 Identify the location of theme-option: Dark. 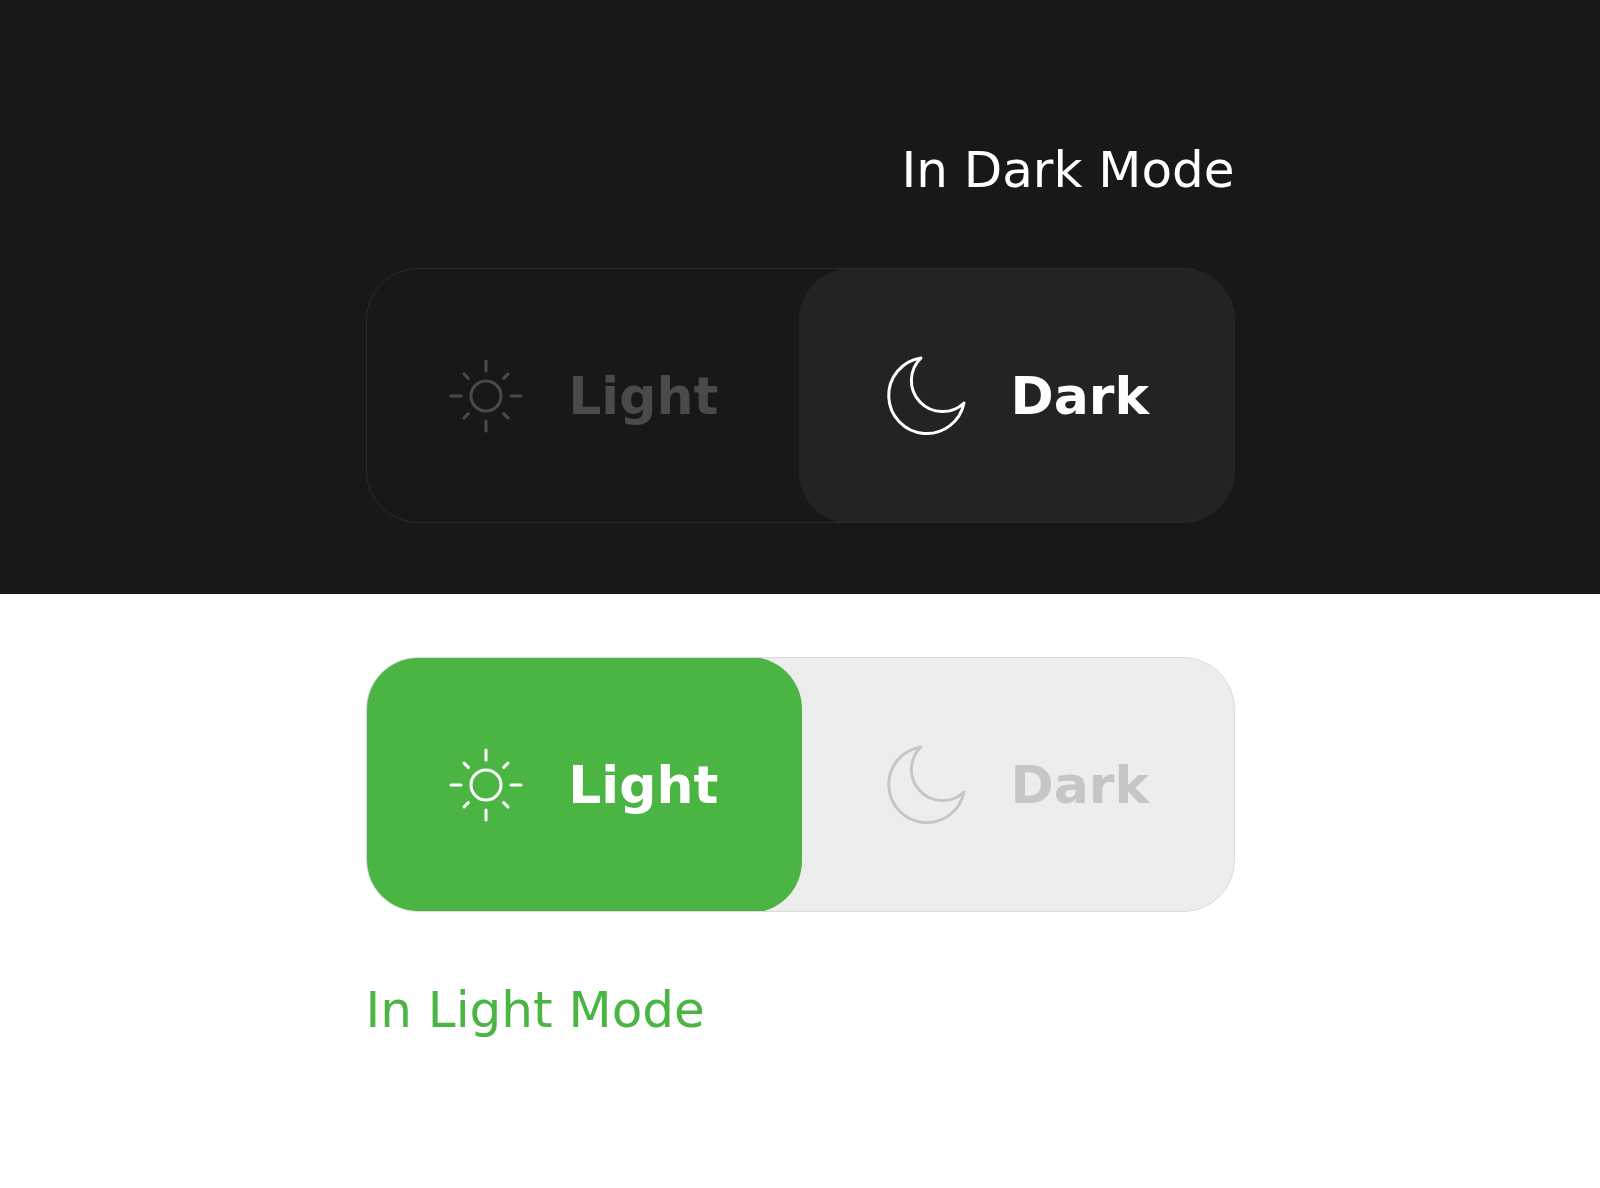
(1016, 395).